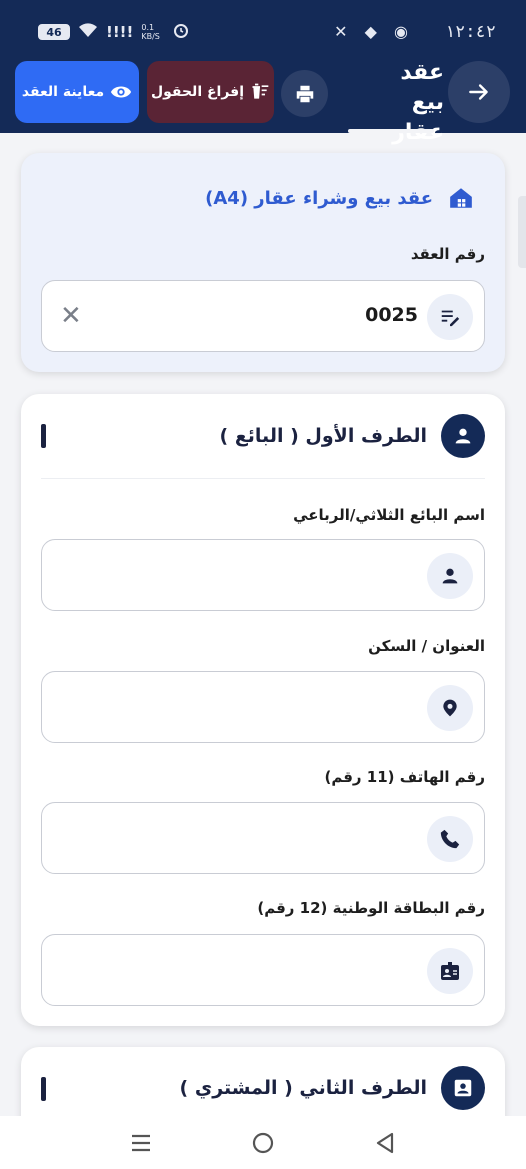 Image resolution: width=526 pixels, height=1169 pixels. What do you see at coordinates (450, 839) in the screenshot?
I see `phone-icon` at bounding box center [450, 839].